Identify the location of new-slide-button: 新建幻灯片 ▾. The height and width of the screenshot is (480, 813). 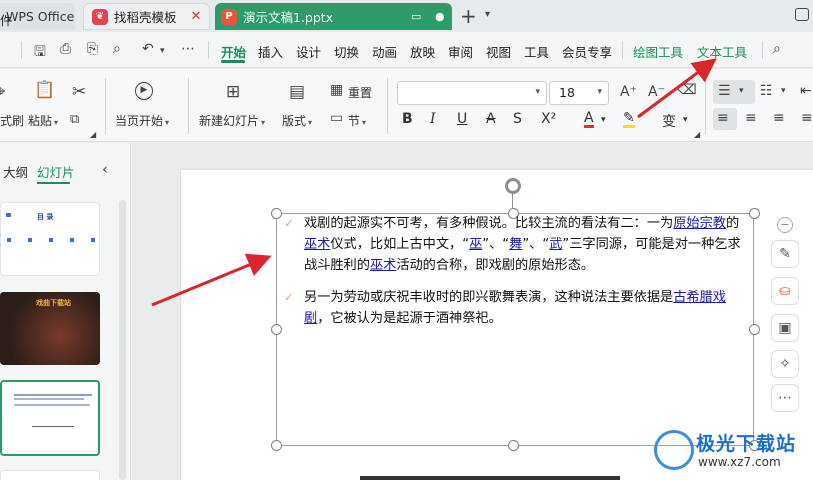
(232, 120).